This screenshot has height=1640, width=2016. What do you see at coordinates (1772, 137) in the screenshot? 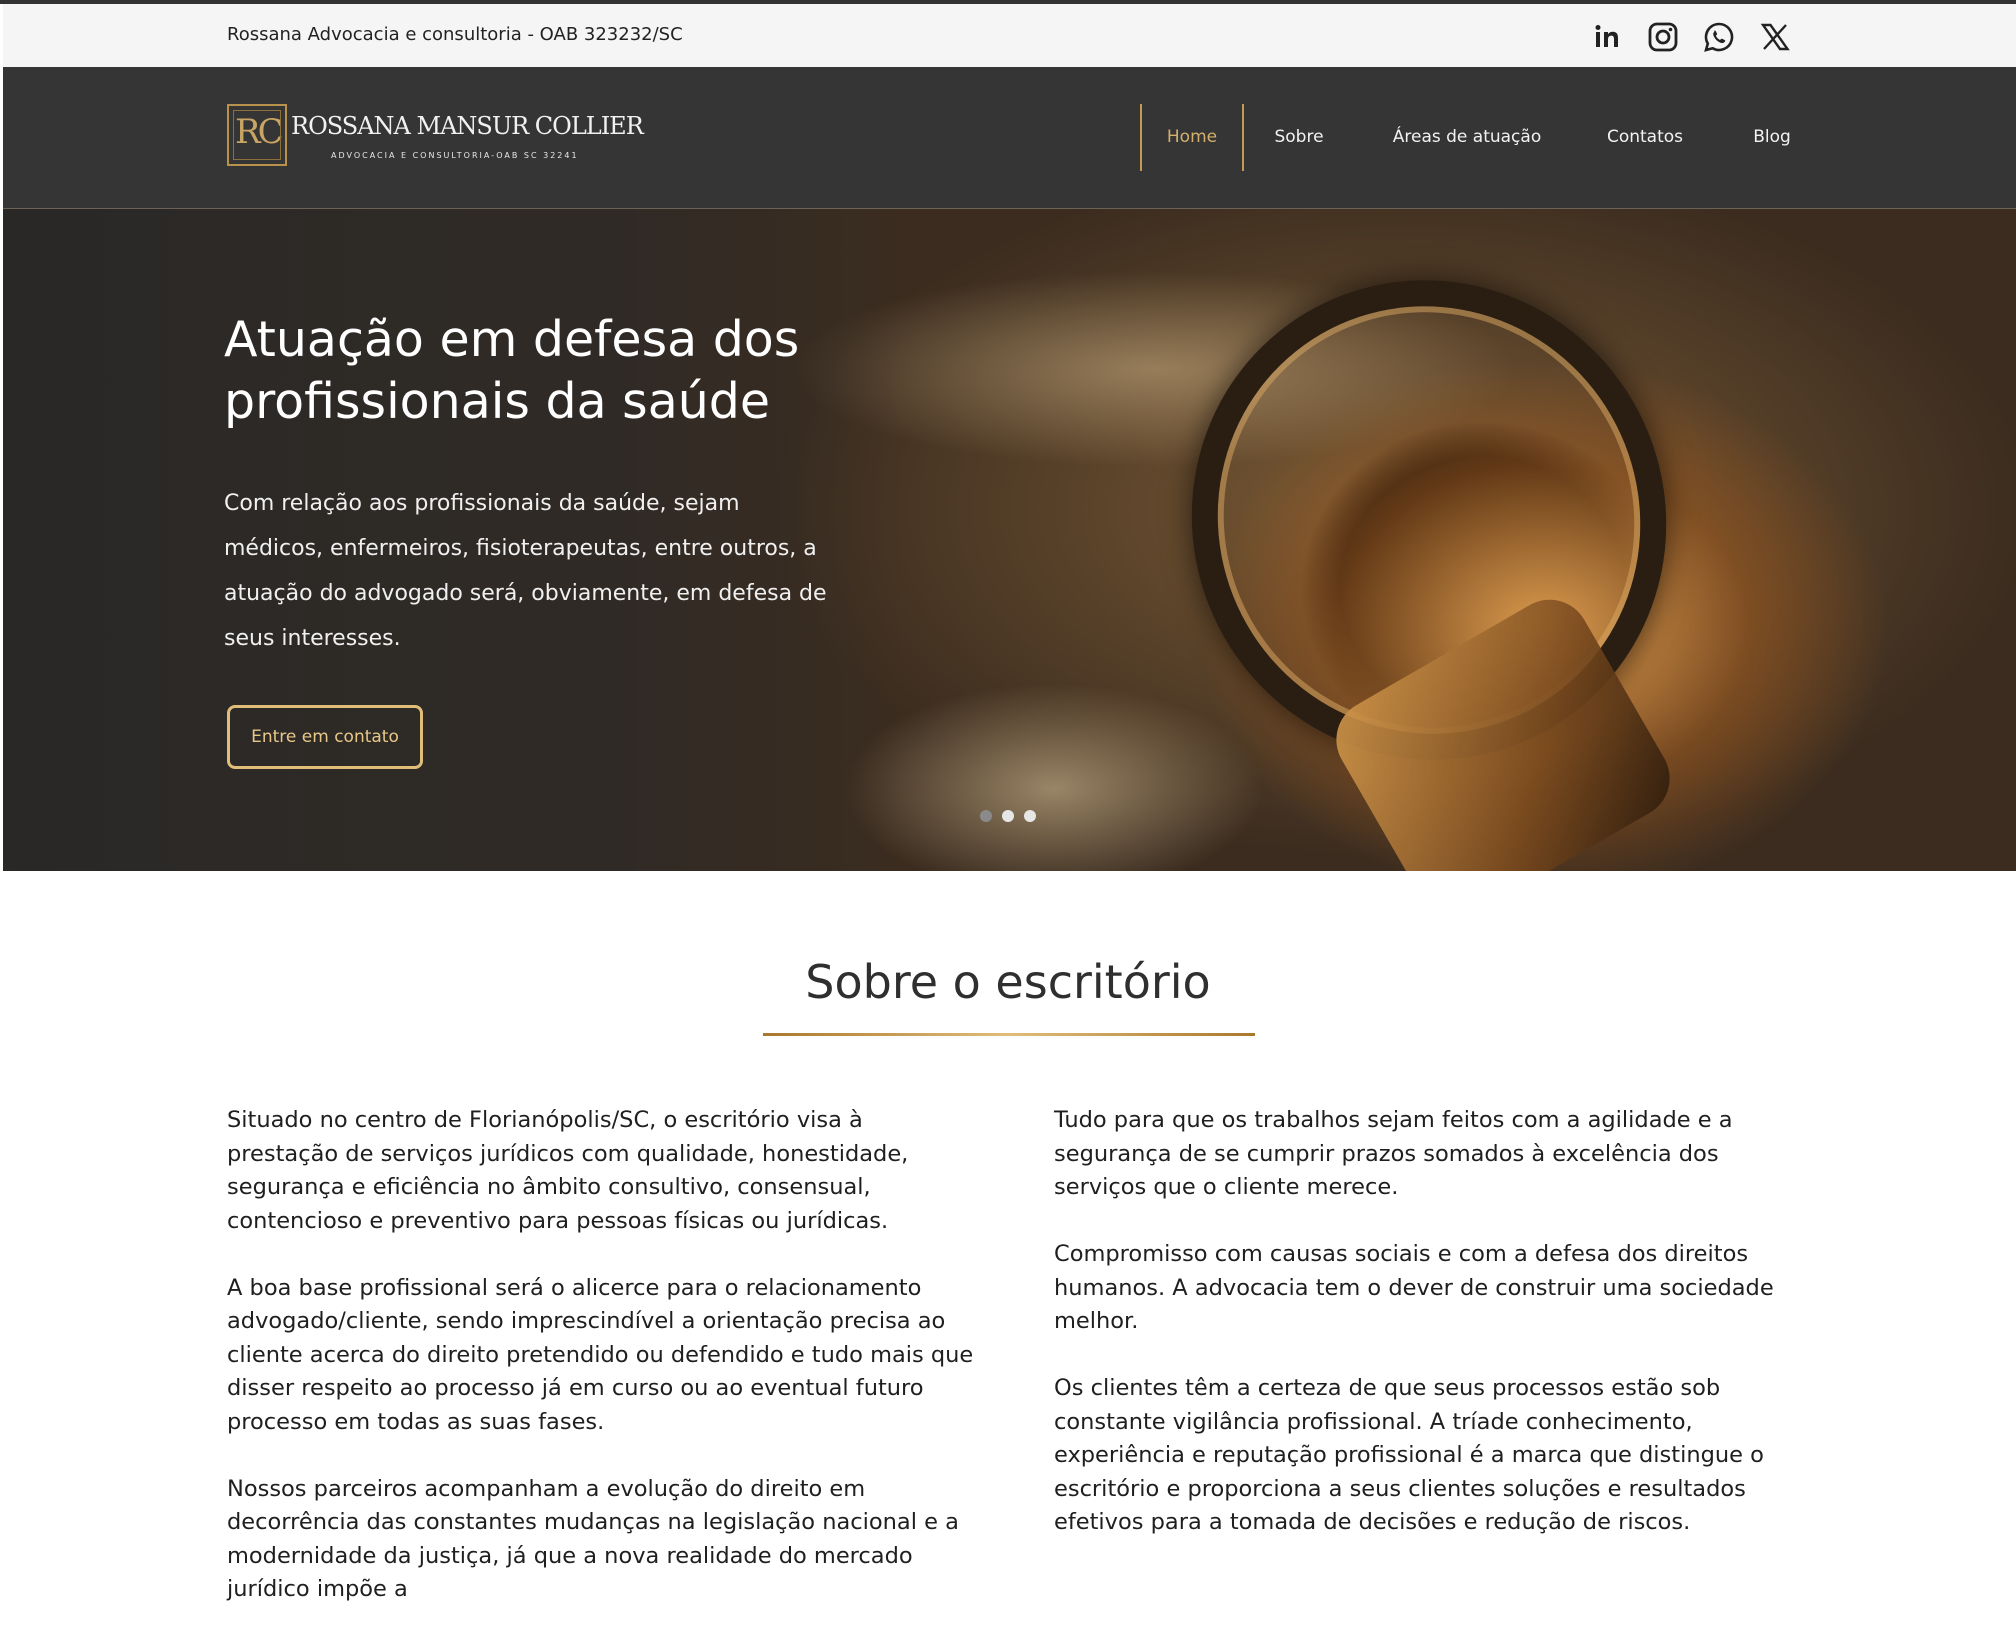
I see `nav-item-blog: Blog` at bounding box center [1772, 137].